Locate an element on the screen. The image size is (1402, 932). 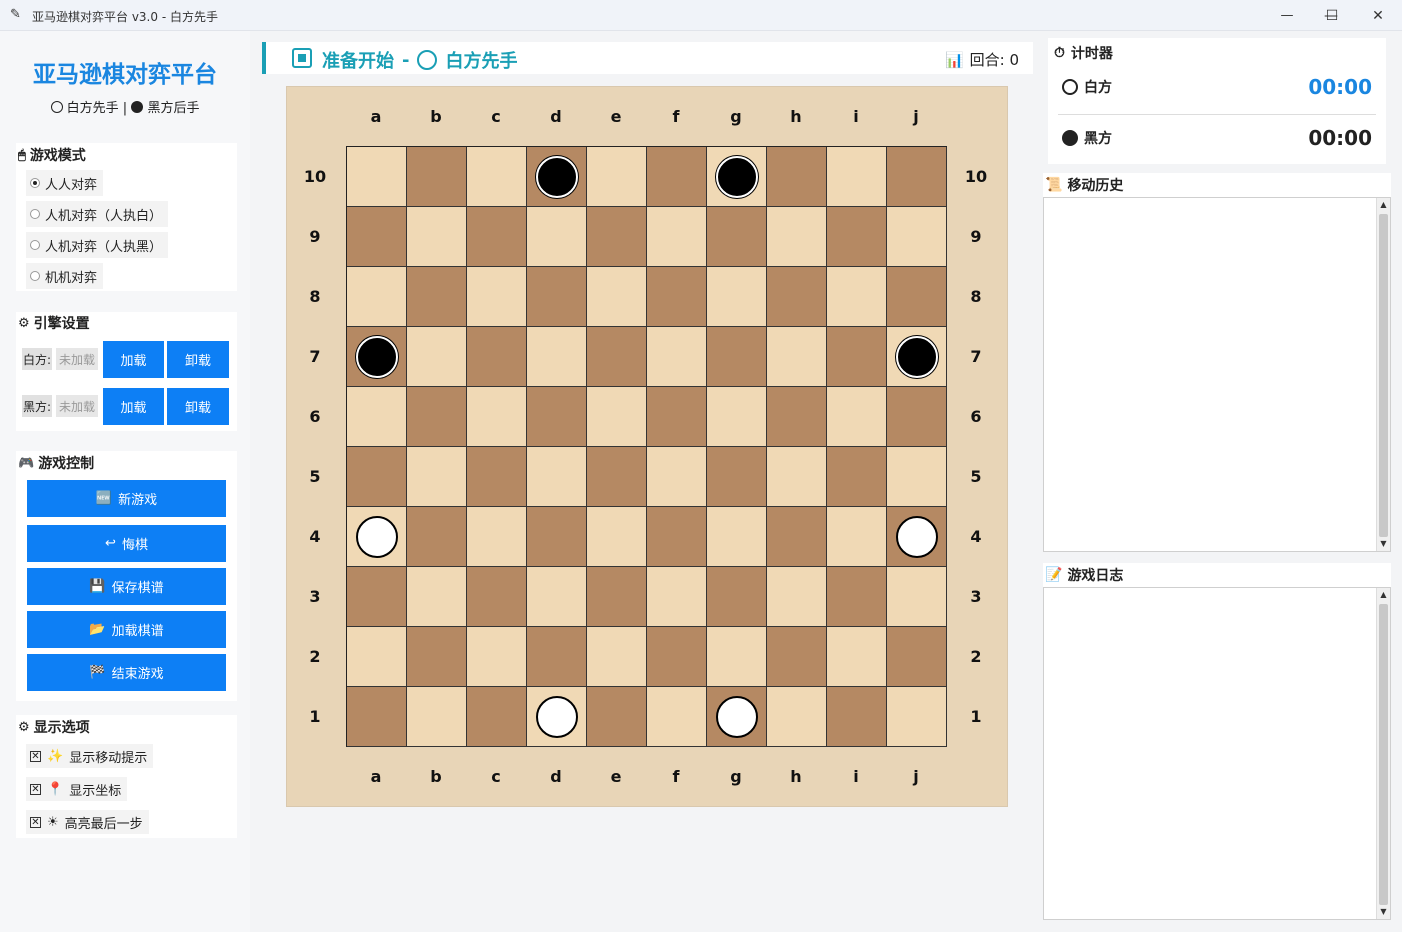
engine-white-load-button: 加载 is located at coordinates (133, 359).